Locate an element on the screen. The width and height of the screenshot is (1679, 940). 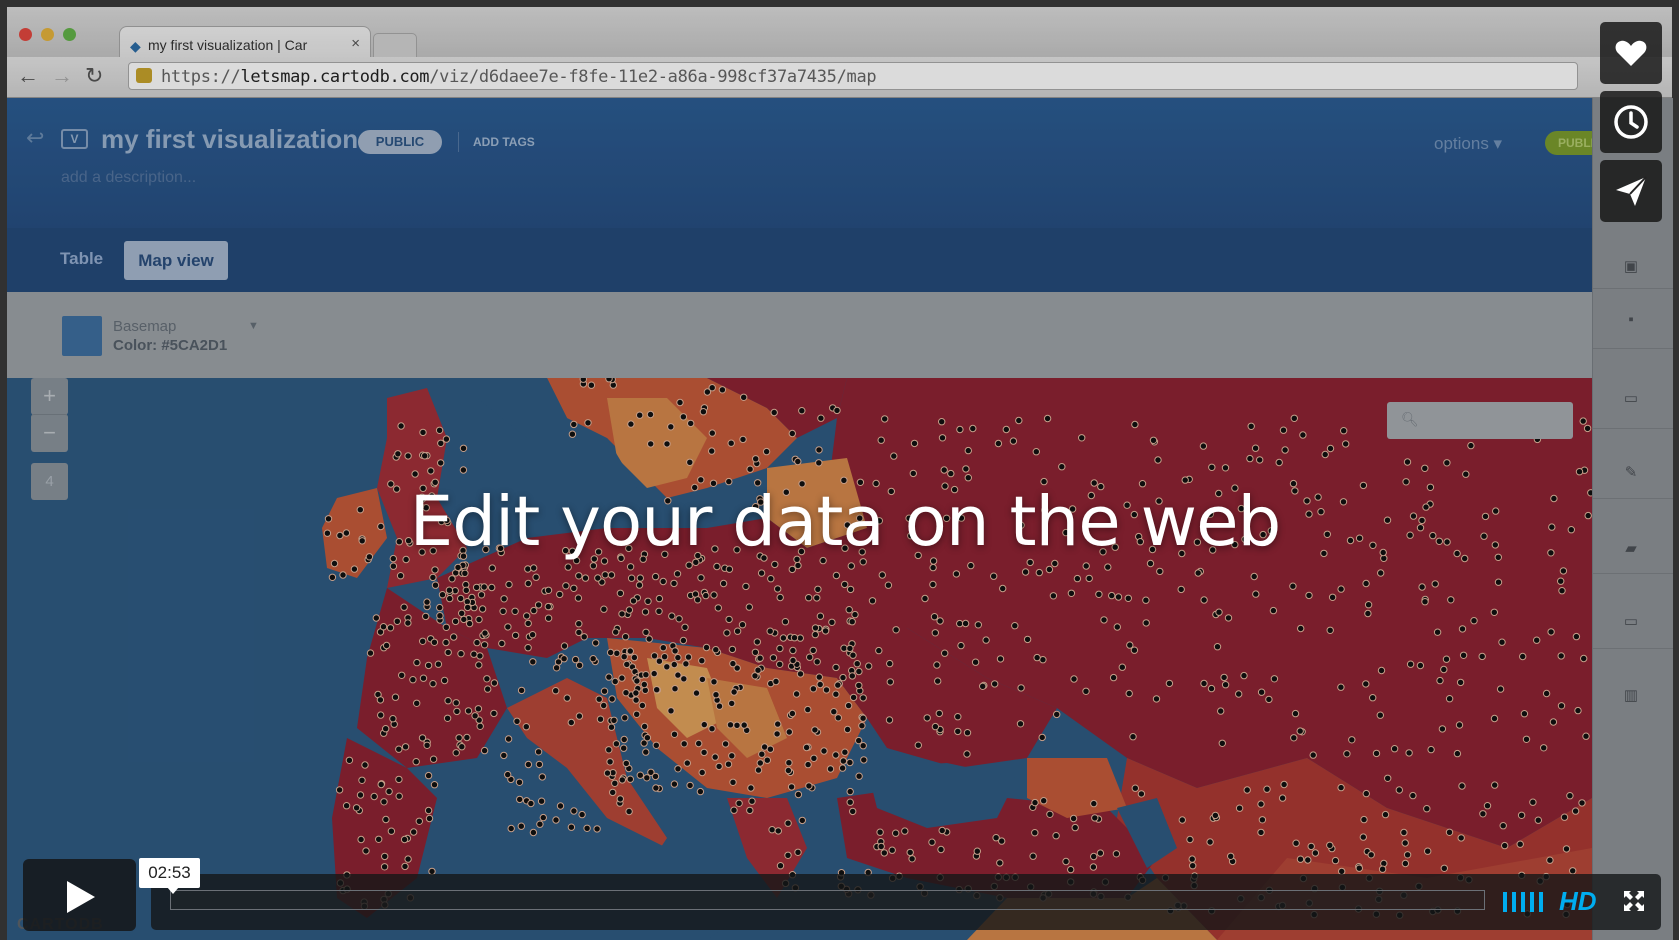
layer-selector: Basemap ▼ Color: #5CA2D1 is located at coordinates (799, 335).